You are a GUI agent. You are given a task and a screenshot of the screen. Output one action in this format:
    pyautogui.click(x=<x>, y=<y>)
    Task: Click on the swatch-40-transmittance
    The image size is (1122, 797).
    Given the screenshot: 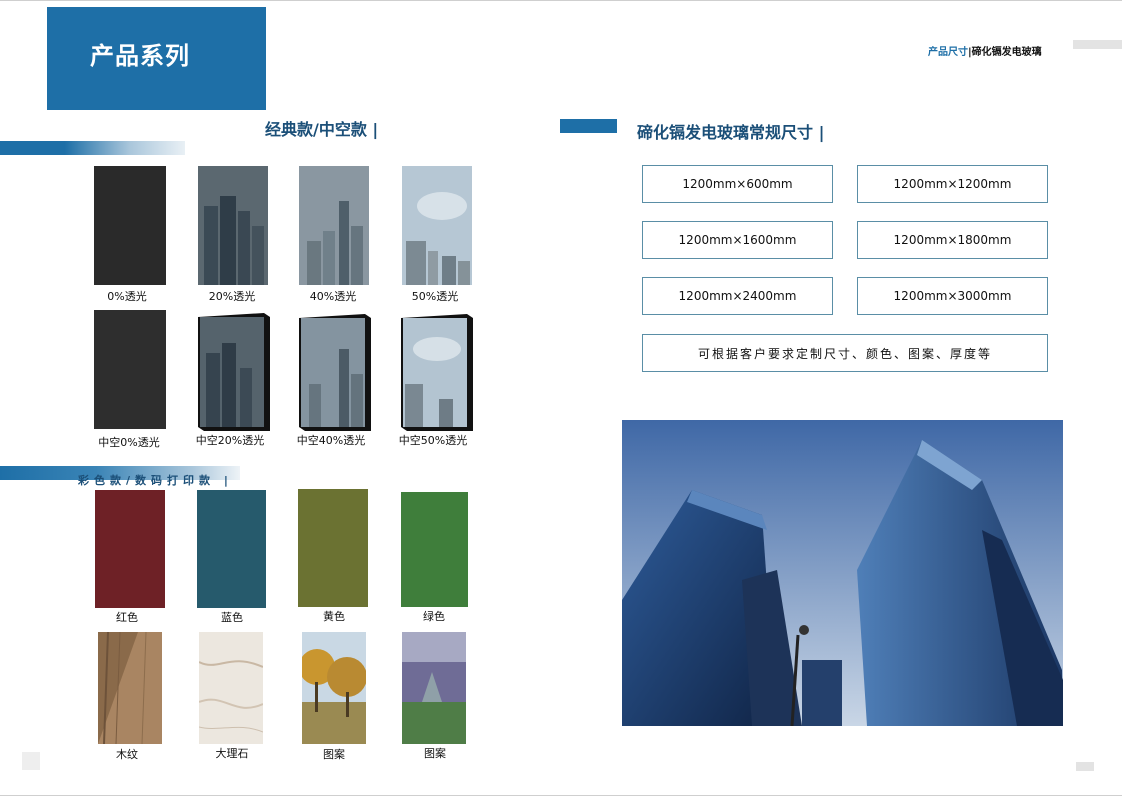 What is the action you would take?
    pyautogui.click(x=334, y=225)
    